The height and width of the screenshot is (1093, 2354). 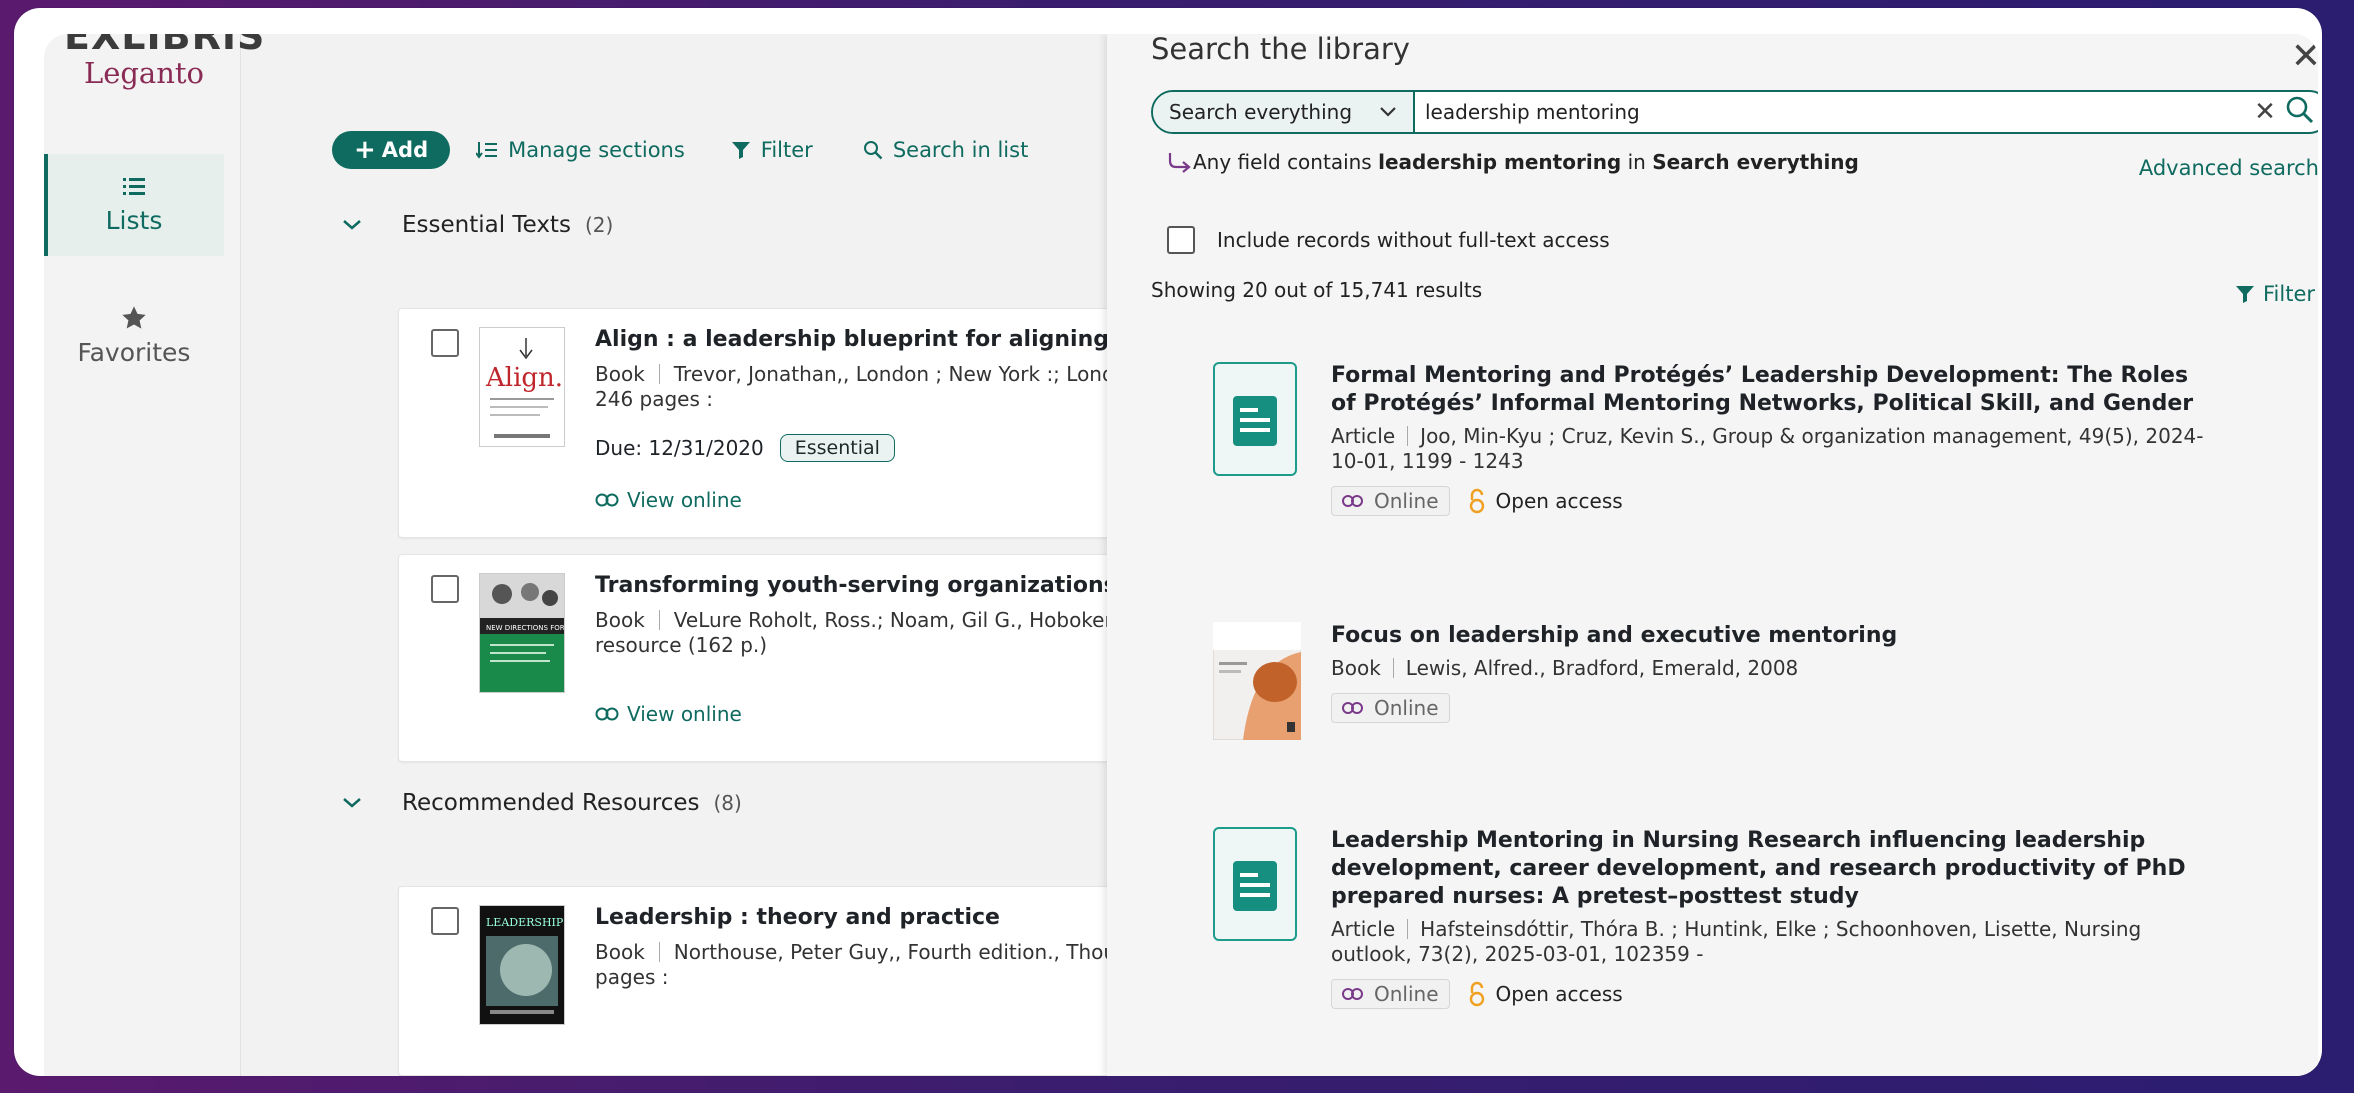 I want to click on item-extent: 246 pages :, so click(x=654, y=399).